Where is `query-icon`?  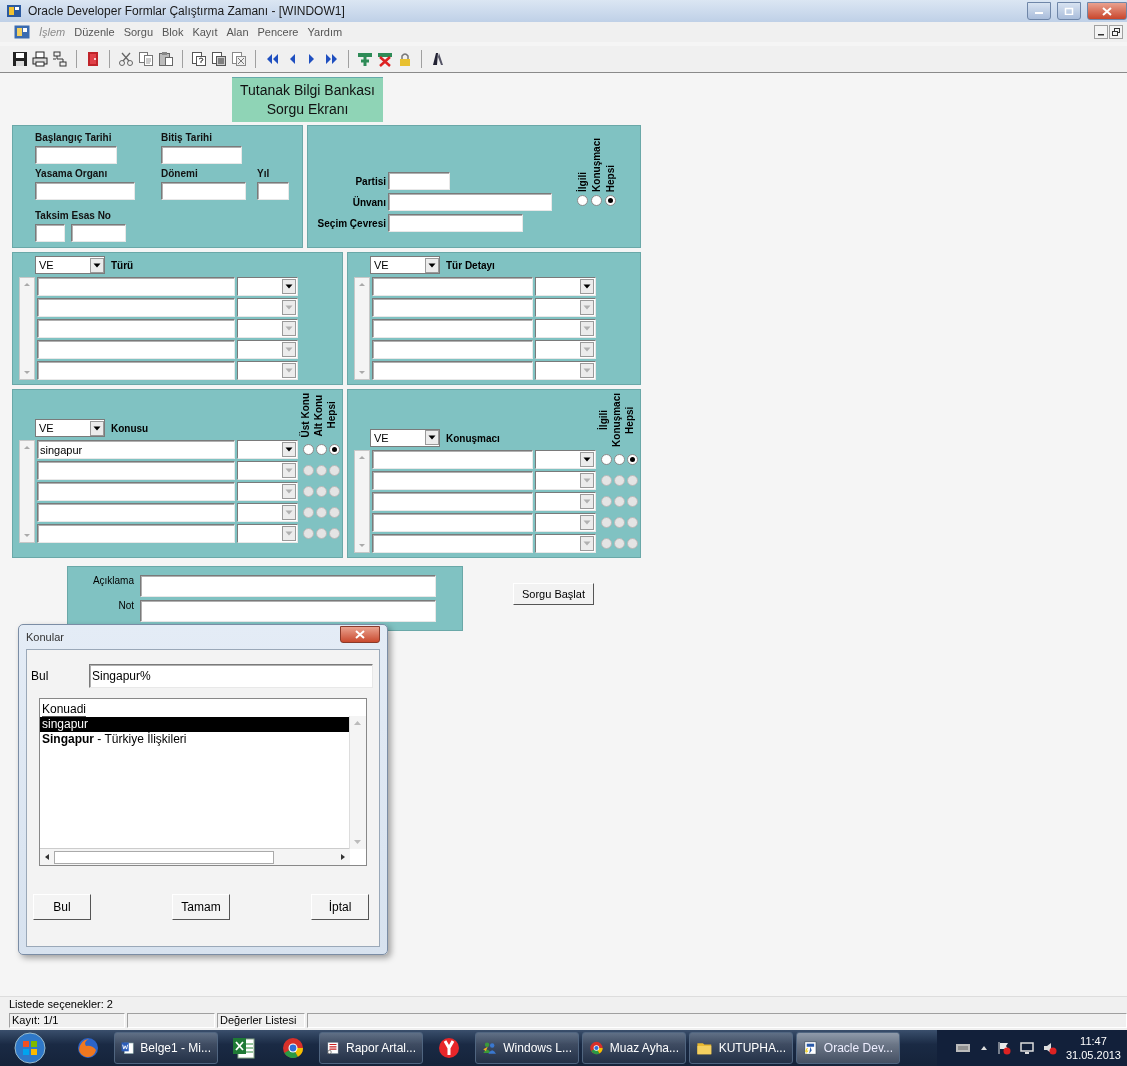 query-icon is located at coordinates (199, 59).